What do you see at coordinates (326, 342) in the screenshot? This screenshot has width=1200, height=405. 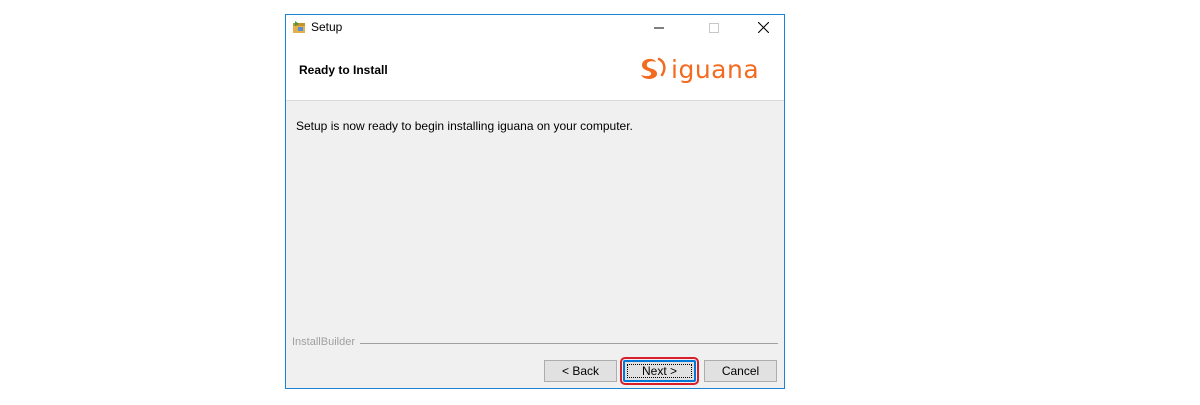 I see `installbuilder-label: InstallBuilder` at bounding box center [326, 342].